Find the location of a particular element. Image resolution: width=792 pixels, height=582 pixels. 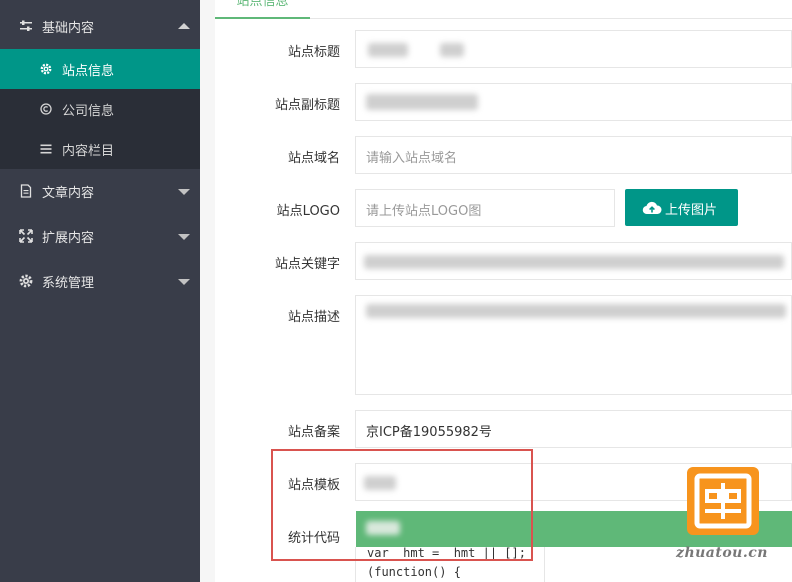

sidebar-item-company-info: 公司信息 is located at coordinates (100, 109).